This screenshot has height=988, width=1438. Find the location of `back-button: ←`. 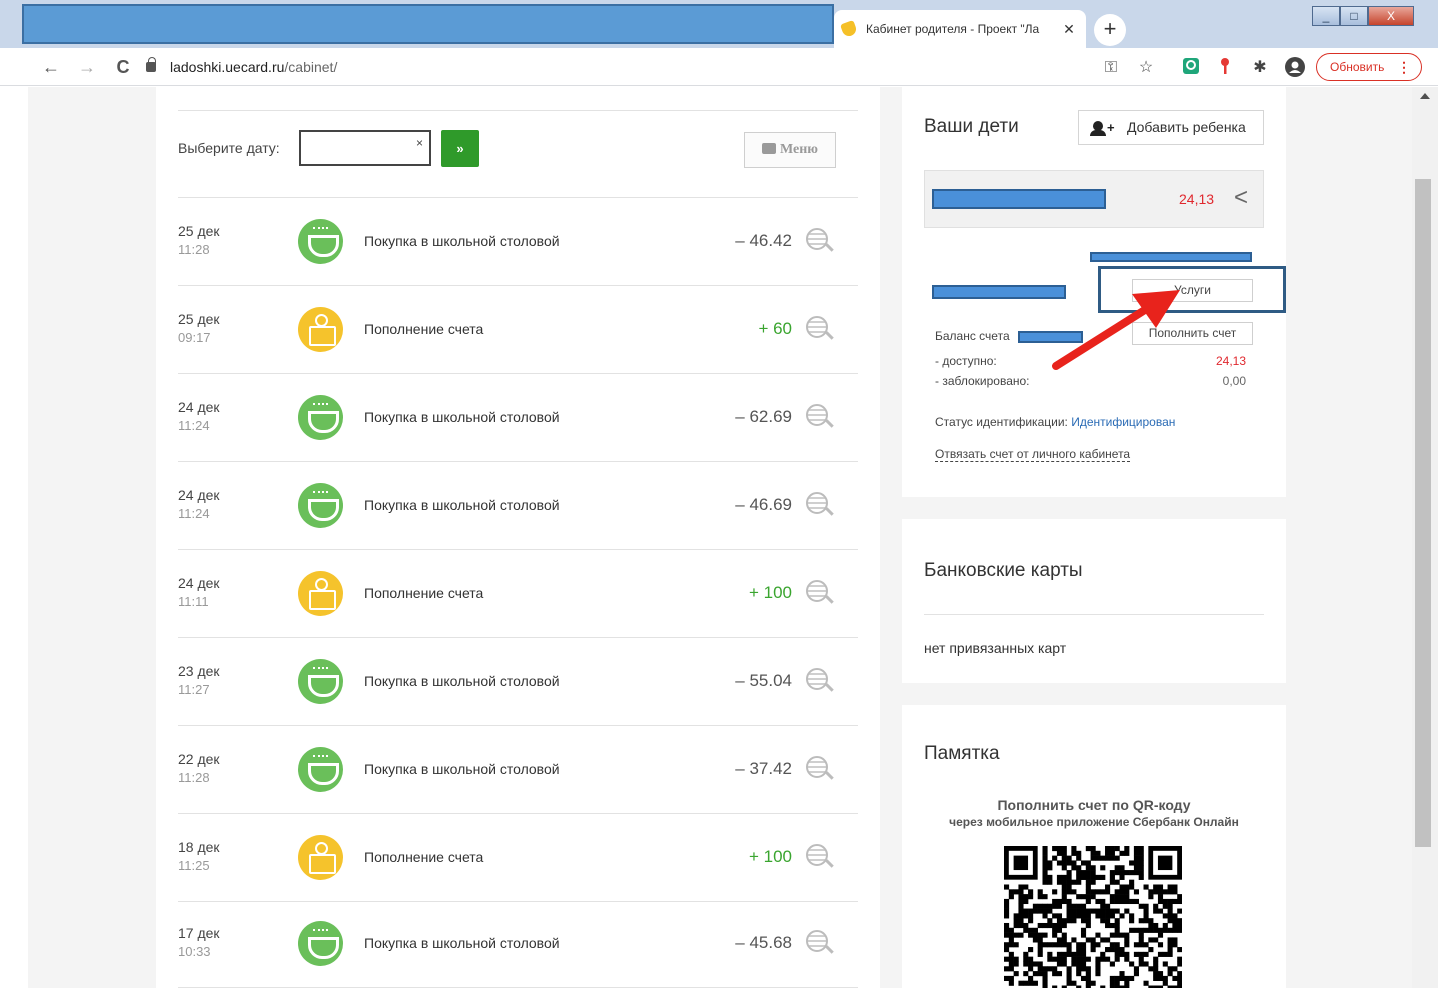

back-button: ← is located at coordinates (51, 67).